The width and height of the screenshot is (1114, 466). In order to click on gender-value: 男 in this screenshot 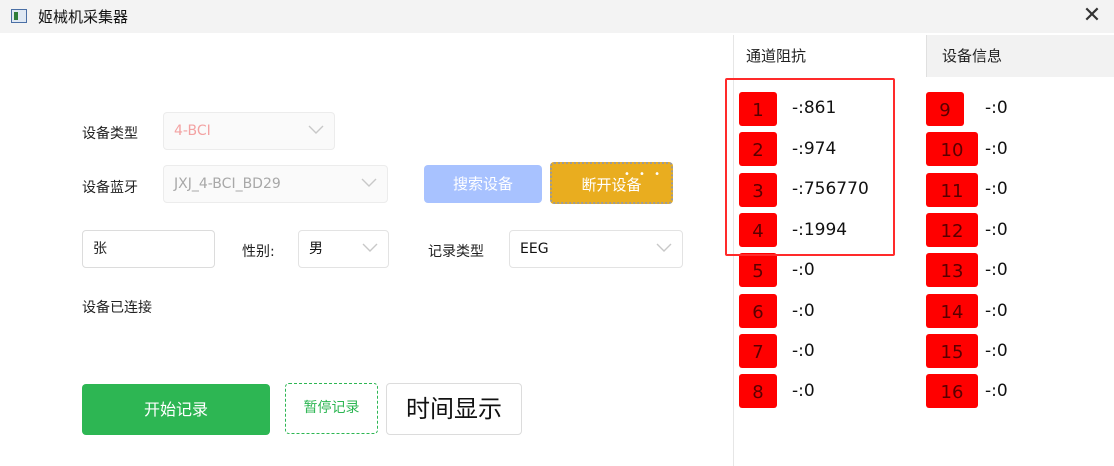, I will do `click(316, 249)`.